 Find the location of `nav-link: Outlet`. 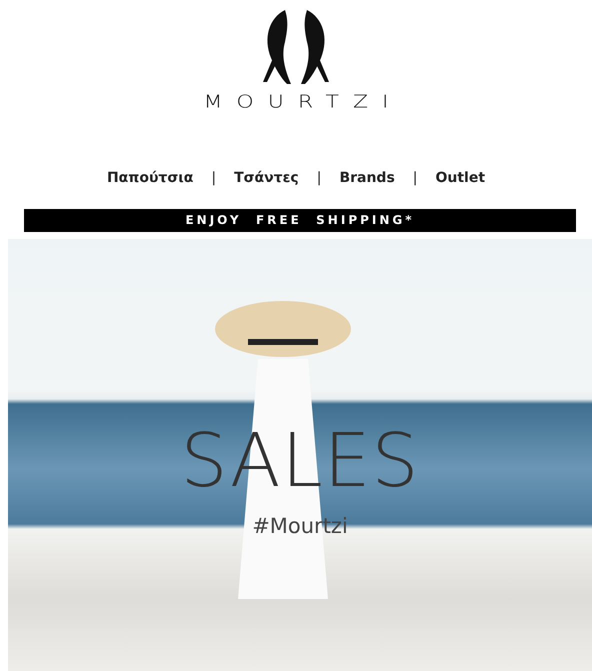

nav-link: Outlet is located at coordinates (461, 178).